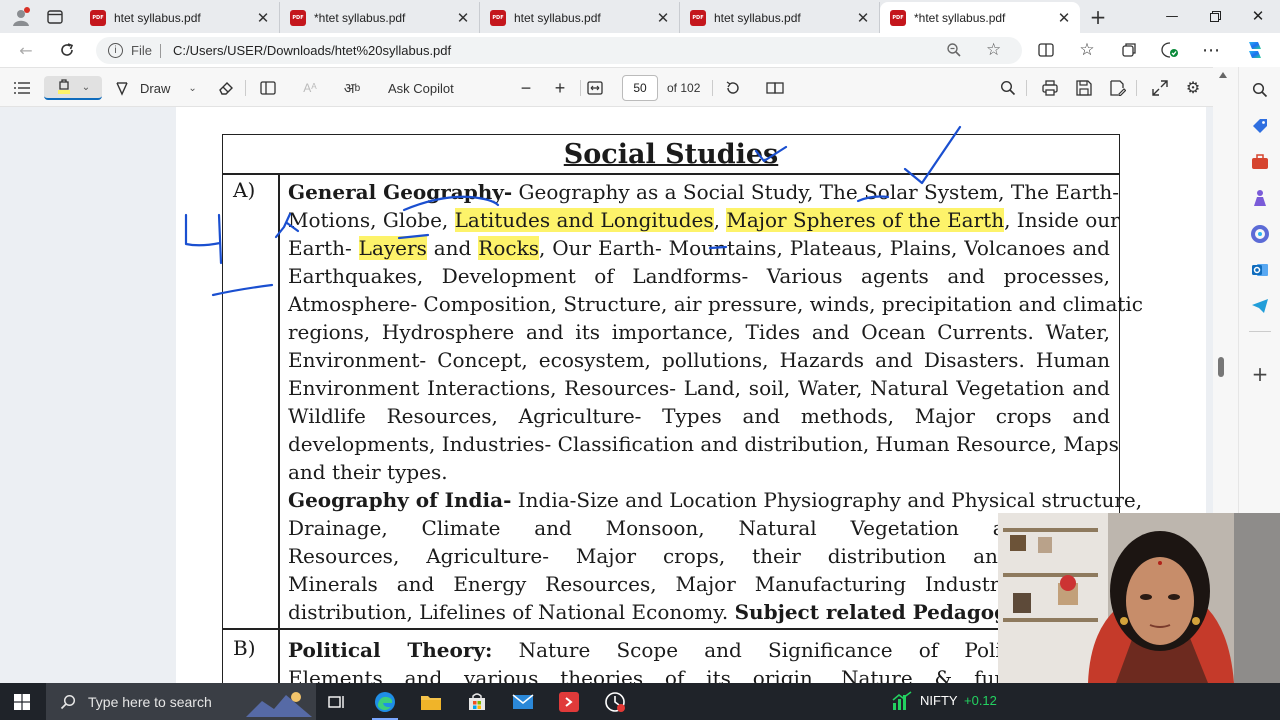 The width and height of the screenshot is (1280, 720). Describe the element at coordinates (1118, 88) in the screenshot. I see `save-as-icon` at that location.